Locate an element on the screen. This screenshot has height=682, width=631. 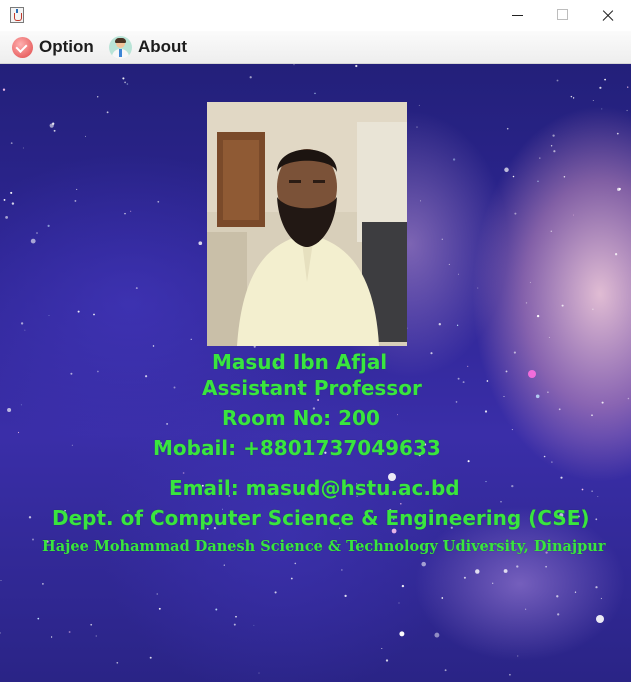
maximize-icon is located at coordinates (563, 15).